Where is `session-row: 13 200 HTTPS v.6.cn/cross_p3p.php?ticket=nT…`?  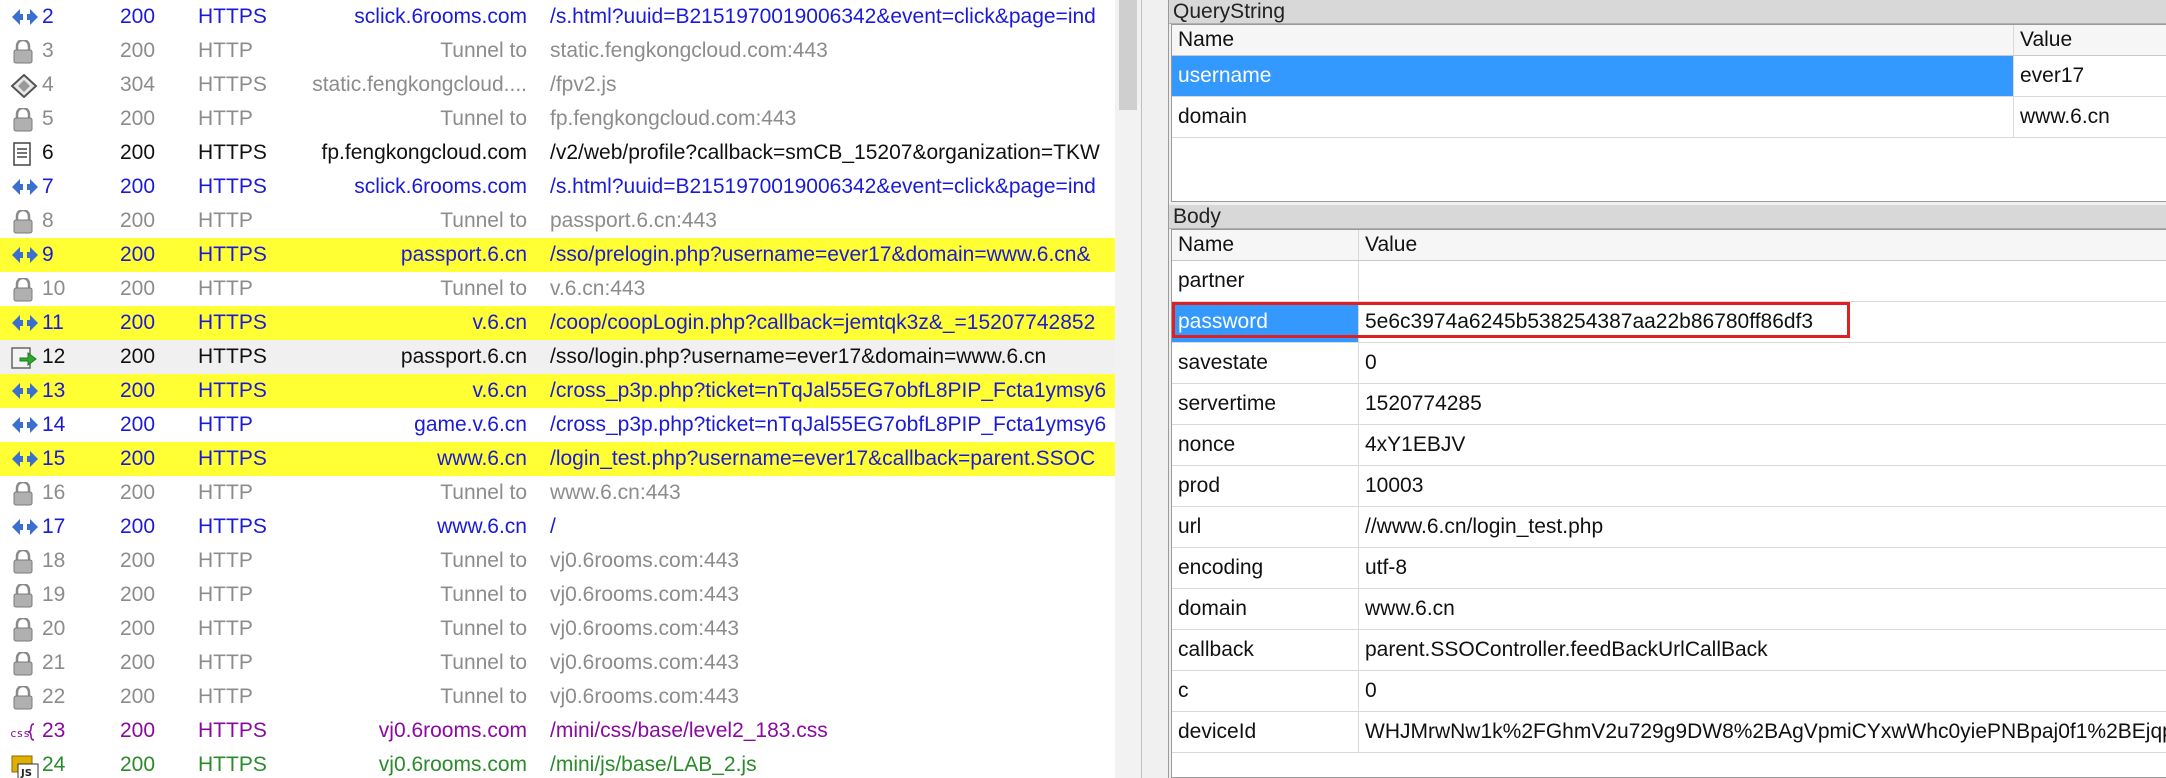
session-row: 13 200 HTTPS v.6.cn/cross_p3p.php?ticket=nT… is located at coordinates (557, 391).